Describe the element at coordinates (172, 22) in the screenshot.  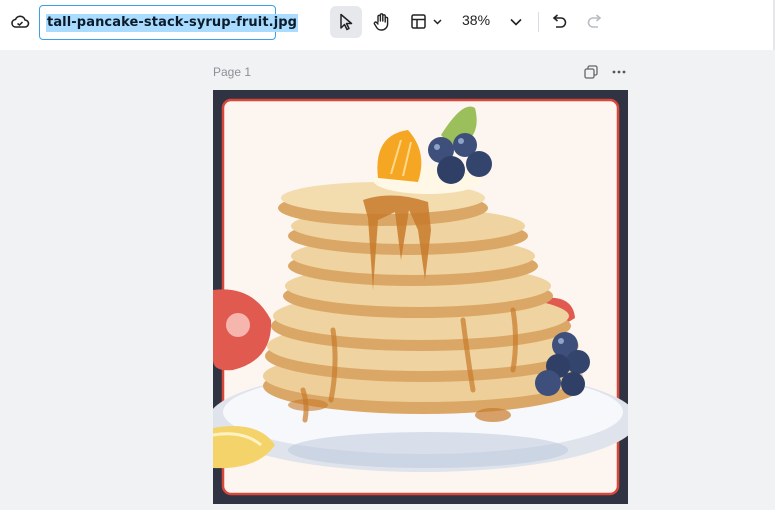
I see `filename-text: tall-pancake-stack-syrup-fruit.jpg` at that location.